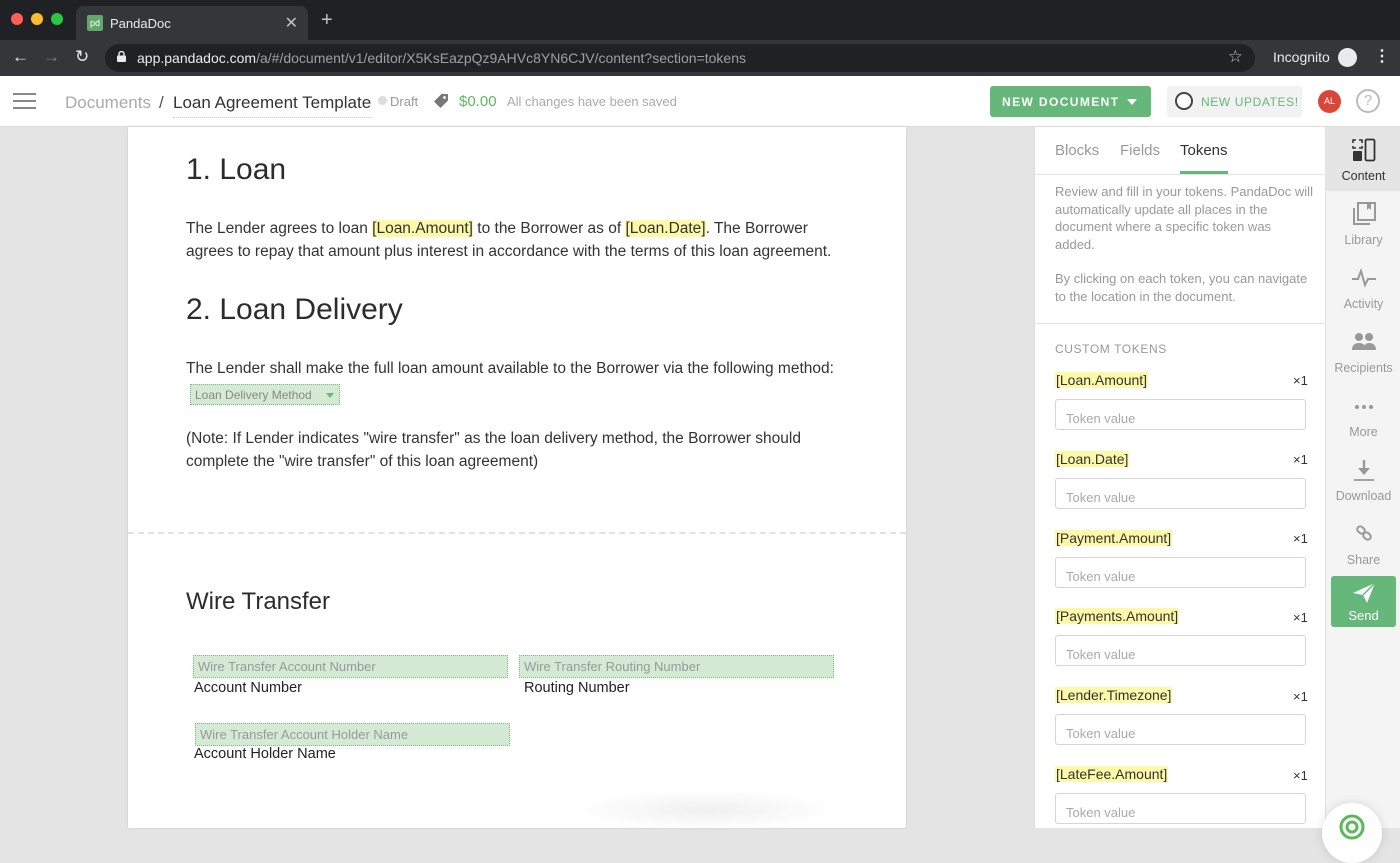 This screenshot has height=863, width=1400. Describe the element at coordinates (676, 666) in the screenshot. I see `routing-number-field: Wire Transfer Routing Number` at that location.